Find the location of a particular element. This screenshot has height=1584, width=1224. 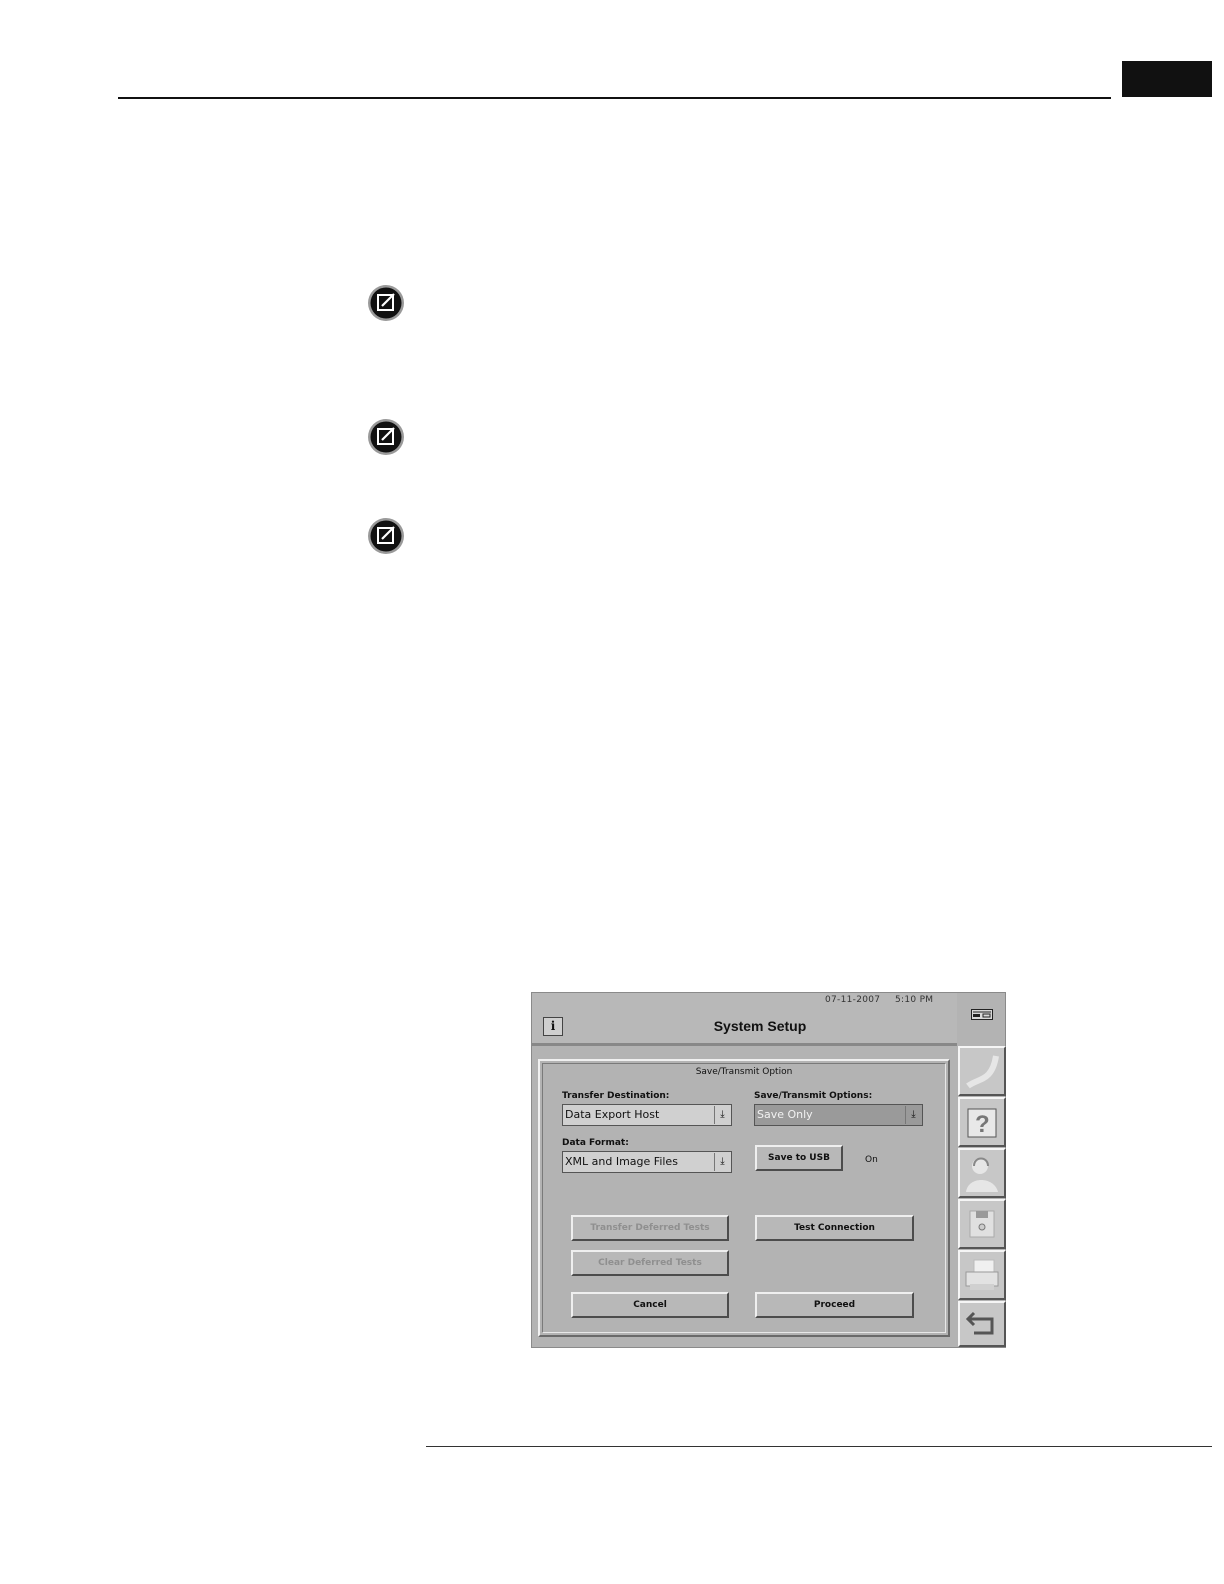

cancel-button: Cancel is located at coordinates (650, 1305).